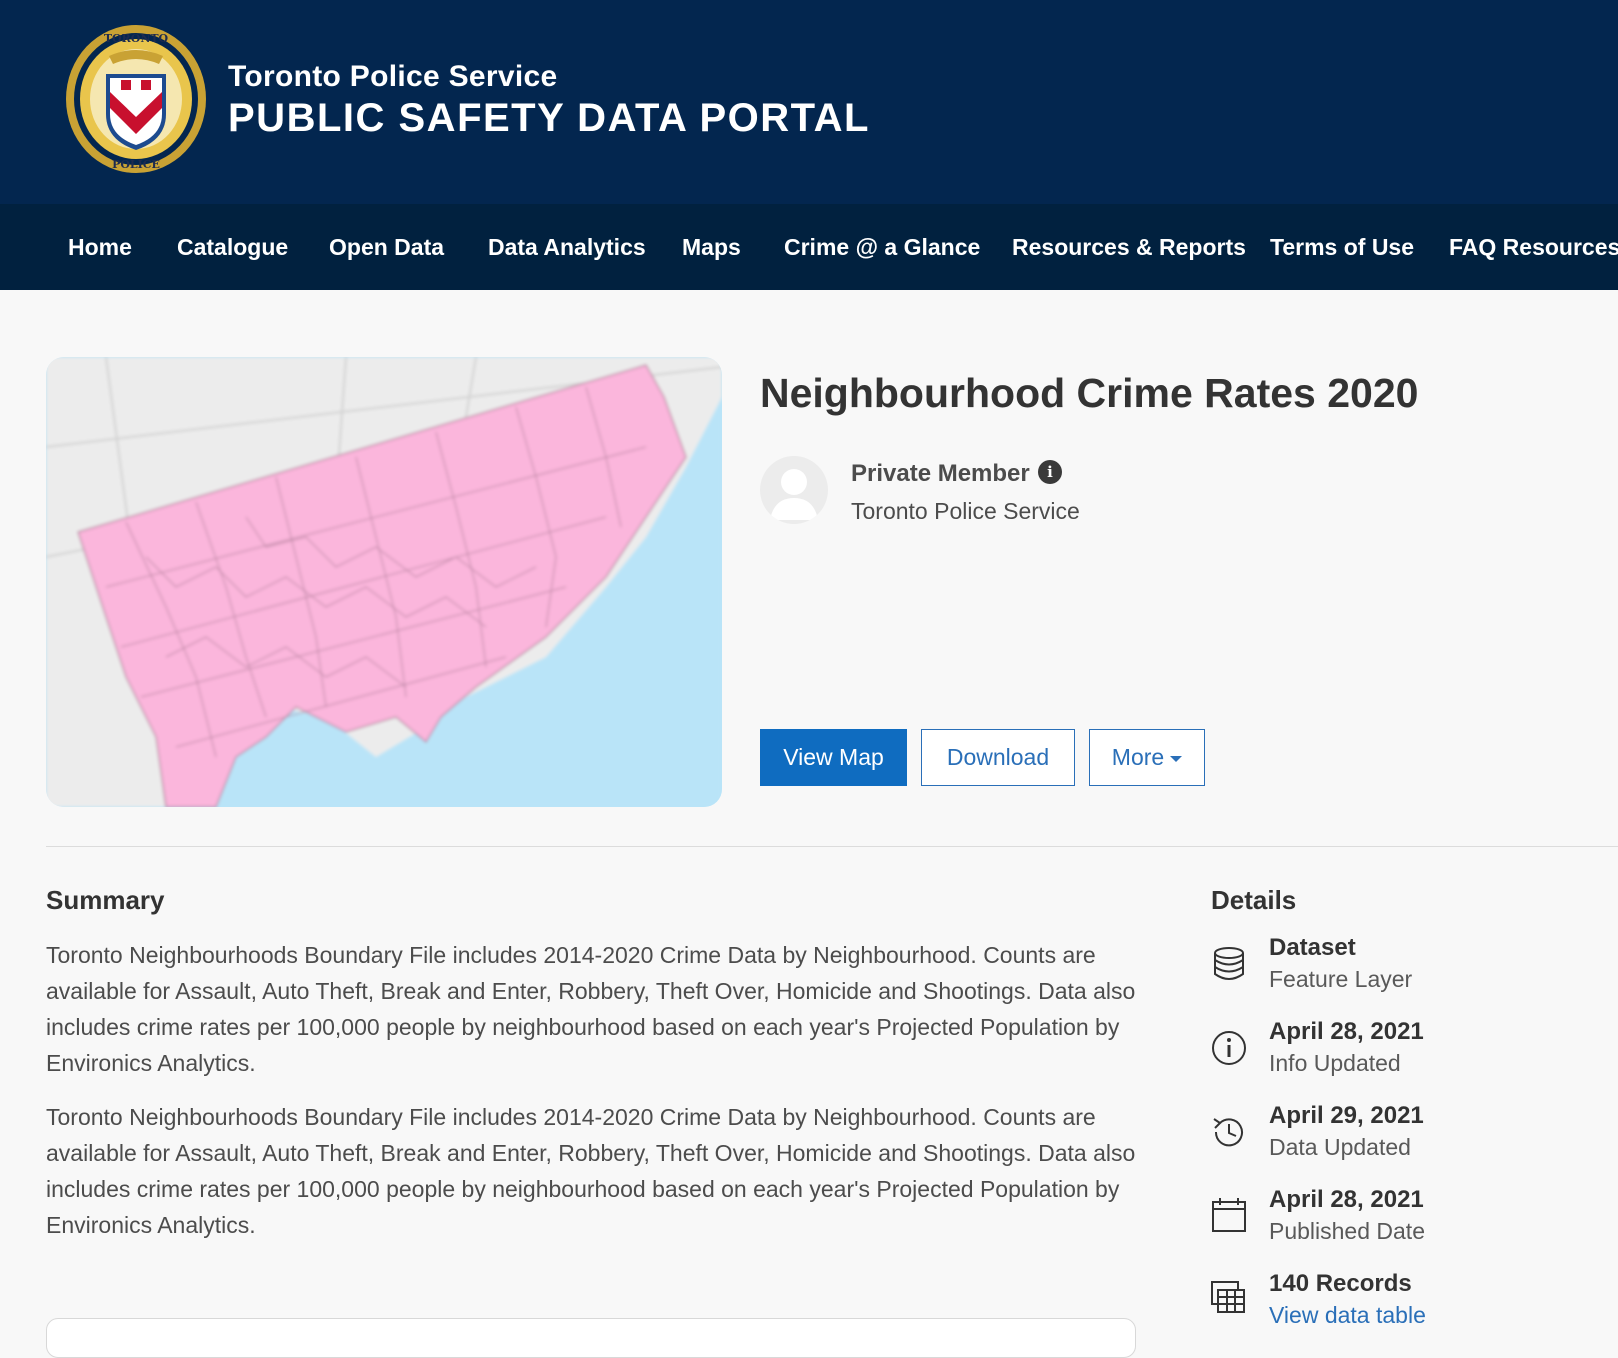  What do you see at coordinates (232, 247) in the screenshot?
I see `nav-catalogue: Catalogue` at bounding box center [232, 247].